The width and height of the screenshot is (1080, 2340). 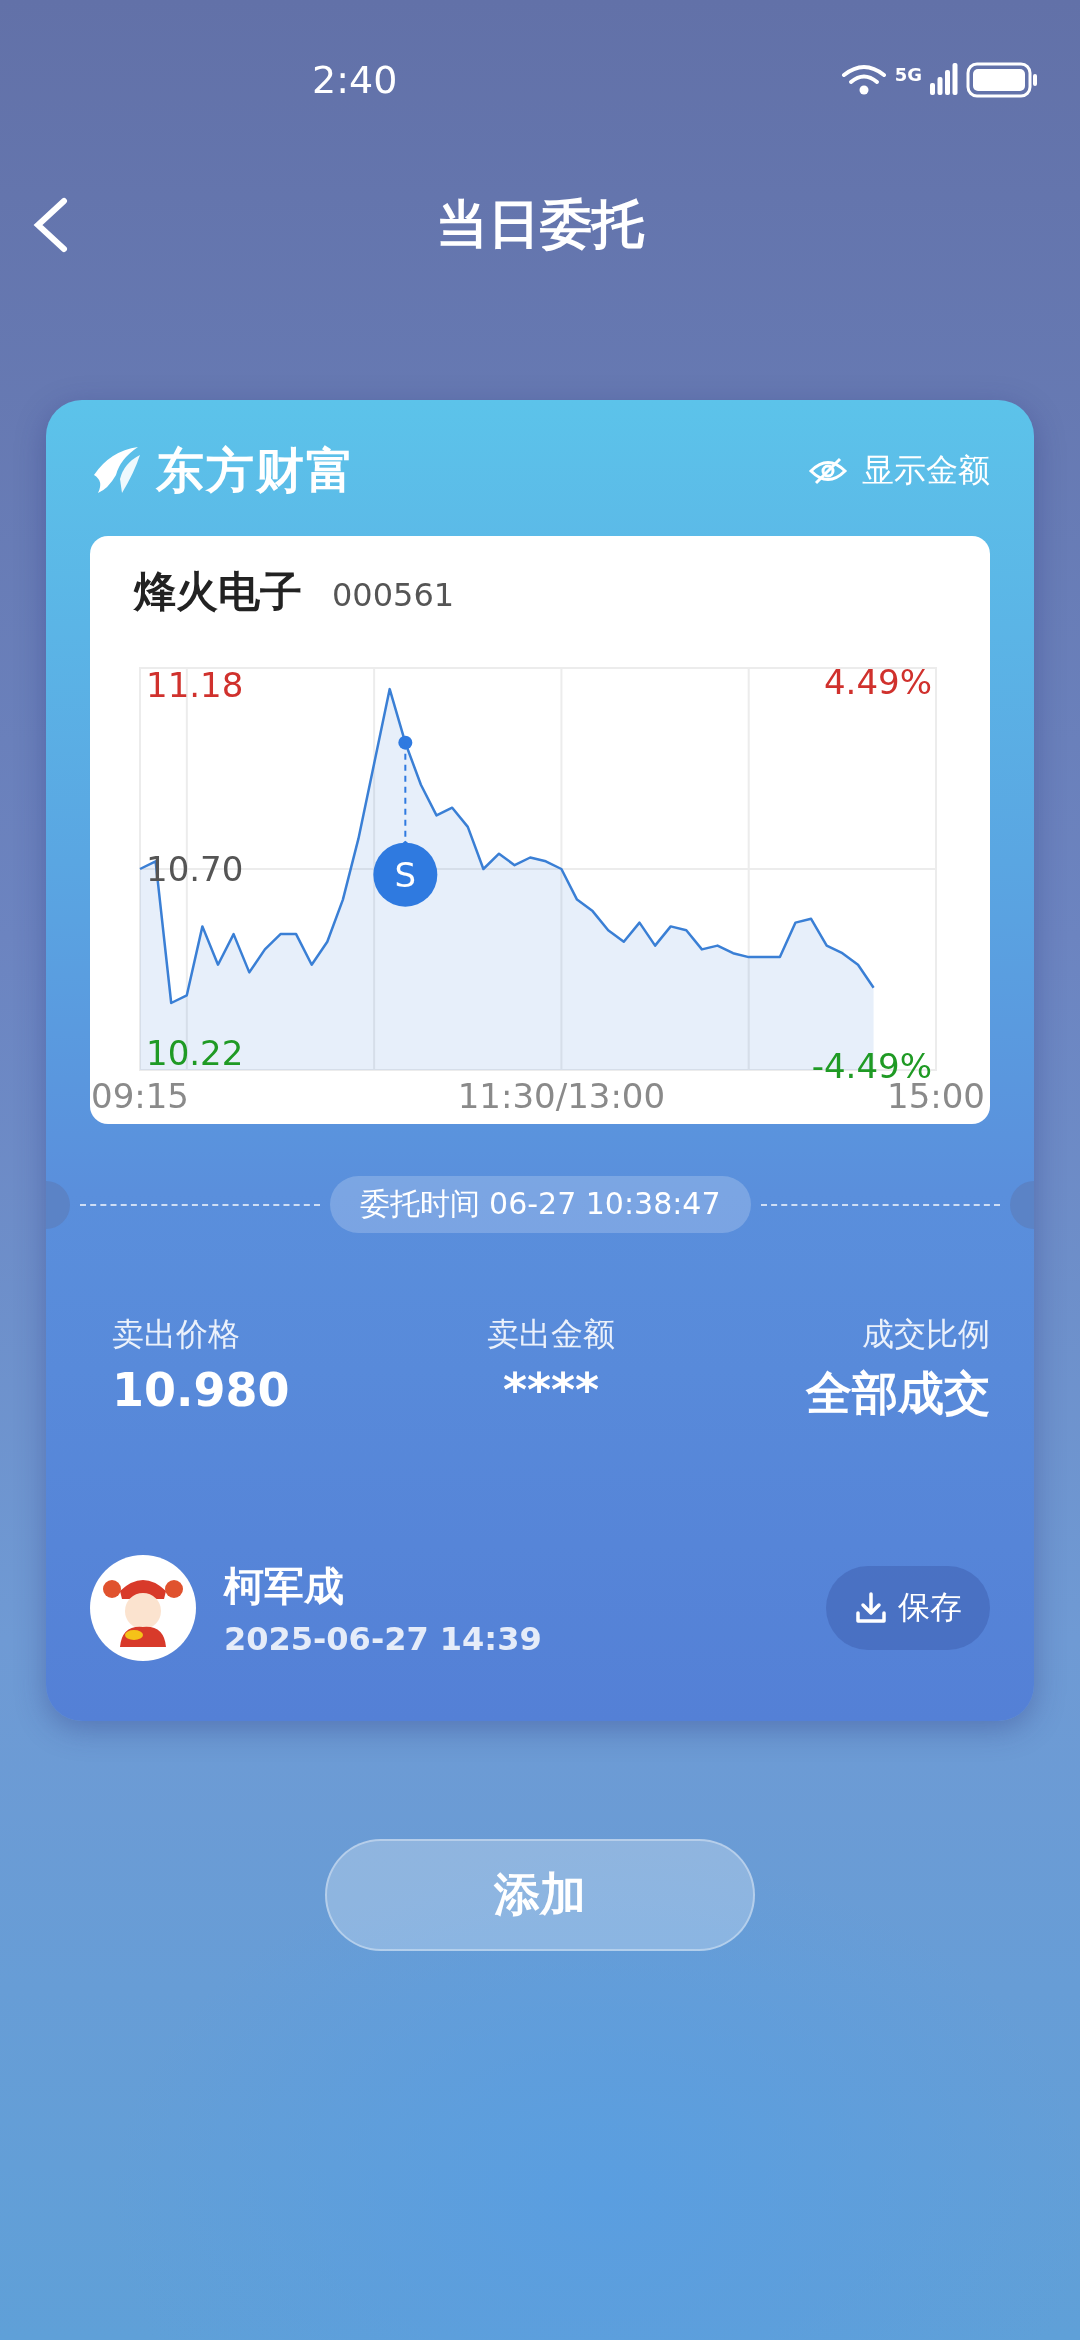 What do you see at coordinates (393, 595) in the screenshot?
I see `stock-code: 000561` at bounding box center [393, 595].